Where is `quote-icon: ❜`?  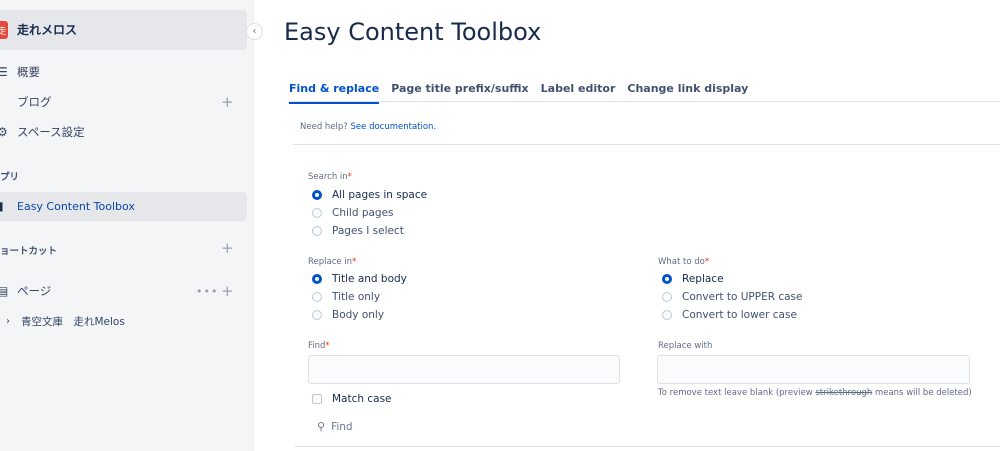 quote-icon: ❜ is located at coordinates (0, 102).